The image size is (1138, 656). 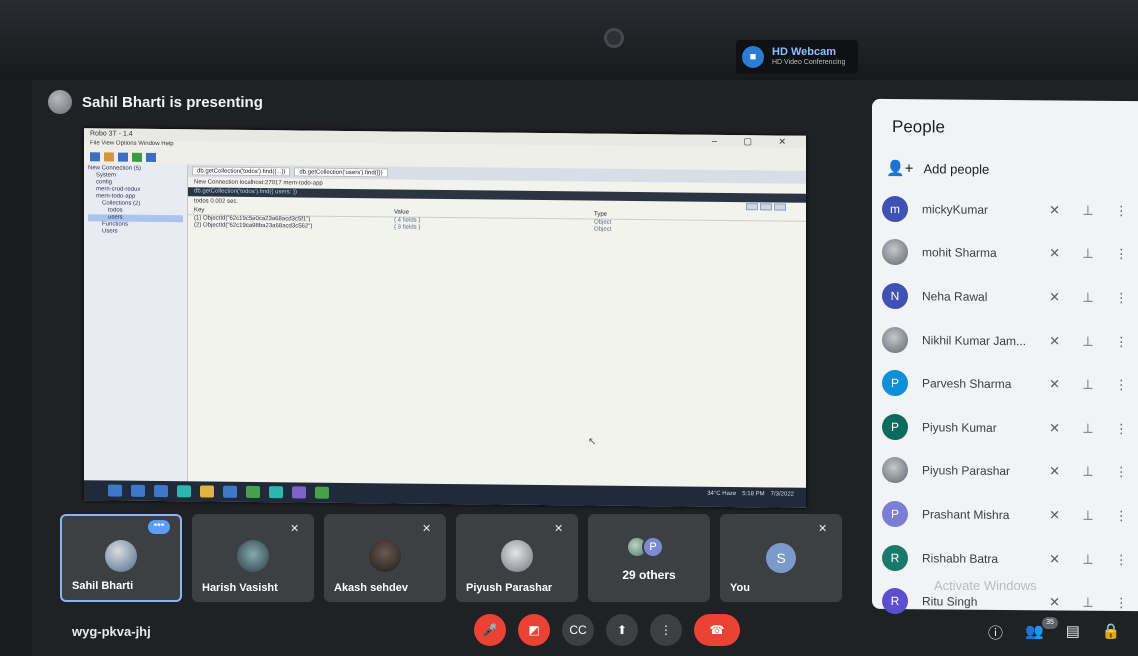 I want to click on tree-item: Collections (2), so click(x=121, y=203).